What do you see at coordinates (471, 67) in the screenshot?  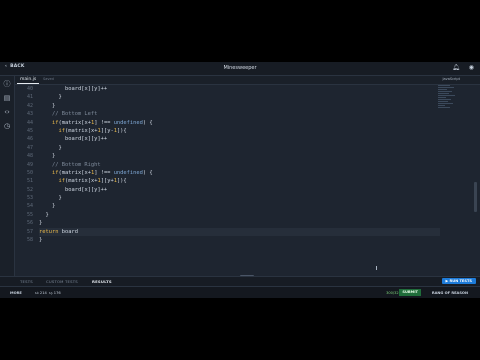 I see `user-icon: ◉` at bounding box center [471, 67].